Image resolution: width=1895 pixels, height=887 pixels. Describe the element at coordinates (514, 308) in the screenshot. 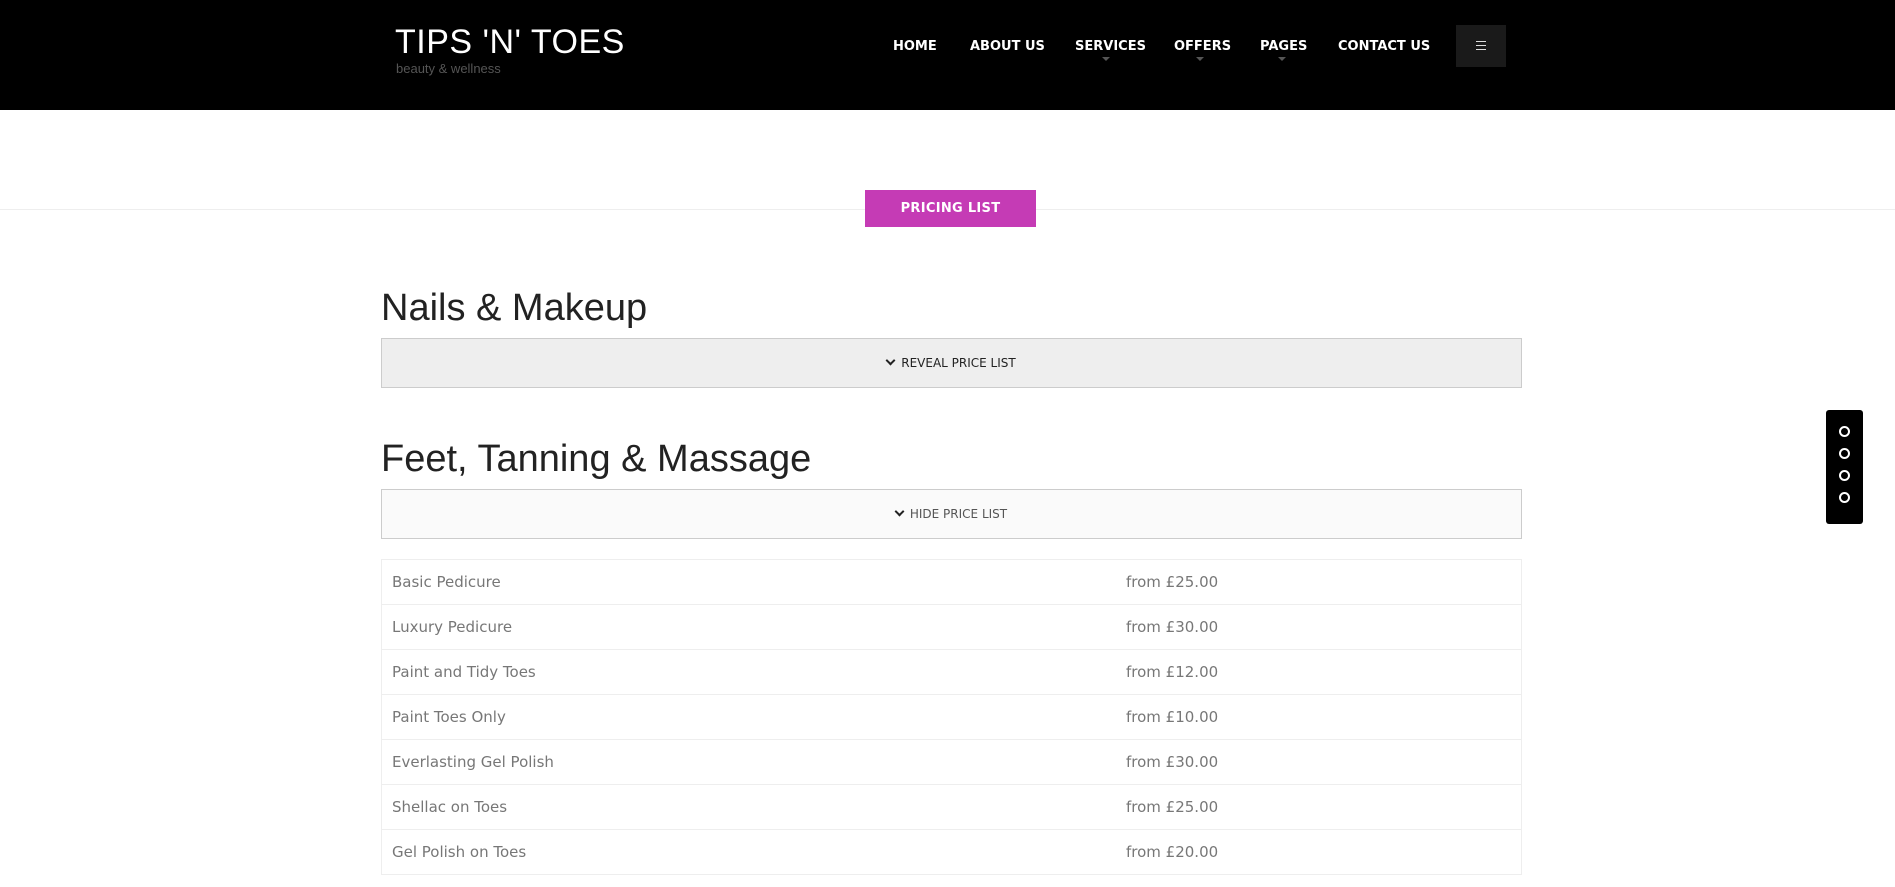

I see `section-title-nails-makeup: Nails & Makeup` at that location.